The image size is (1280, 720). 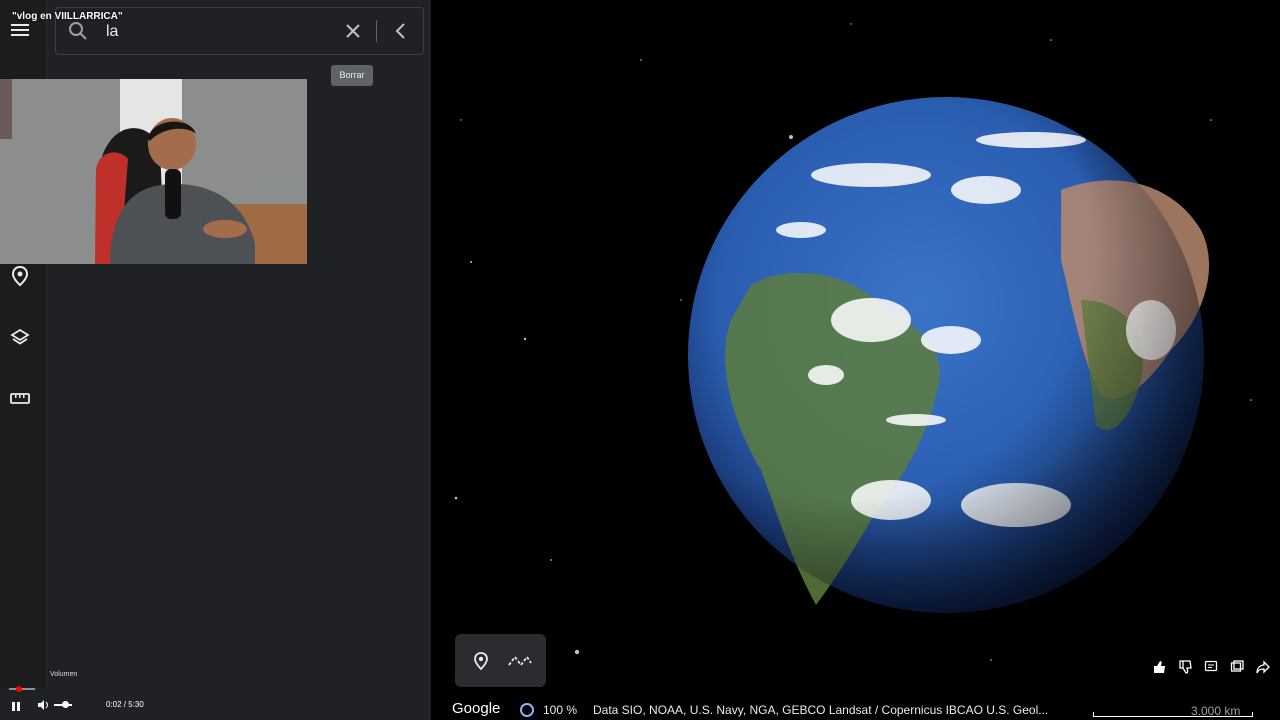 What do you see at coordinates (476, 708) in the screenshot?
I see `google-logo: Google` at bounding box center [476, 708].